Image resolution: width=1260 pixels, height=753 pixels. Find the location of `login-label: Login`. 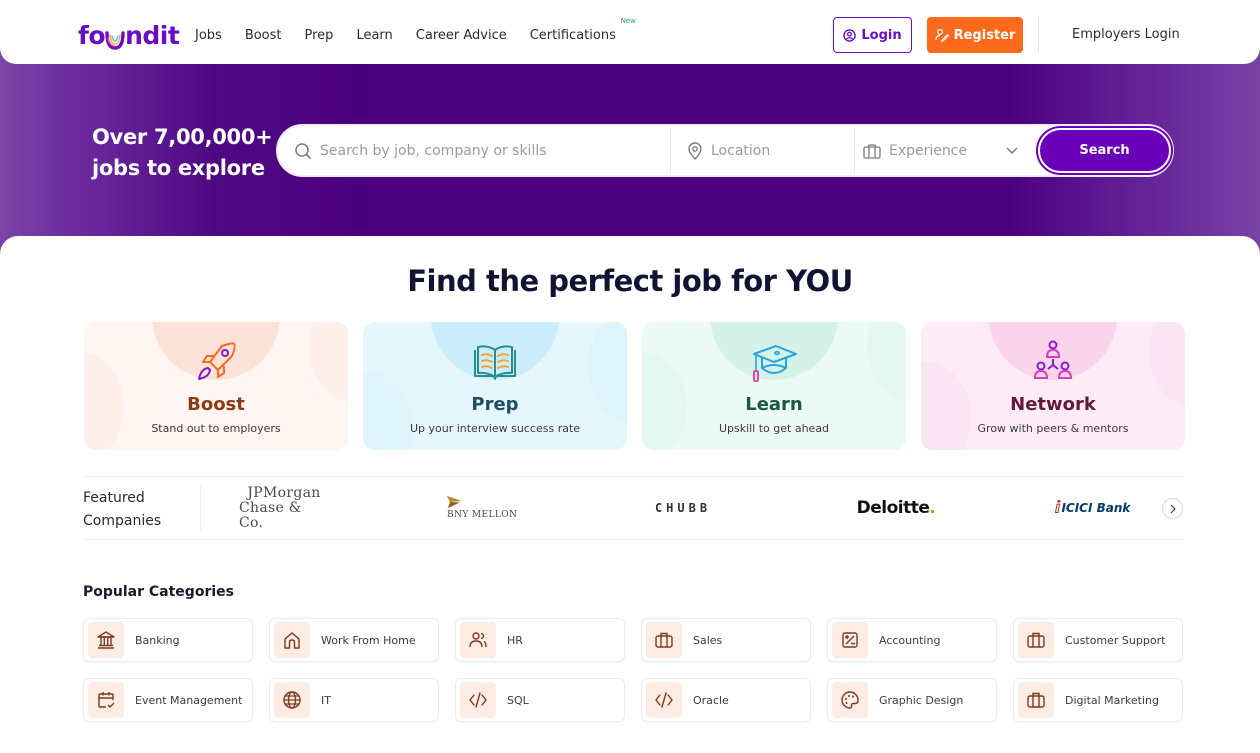

login-label: Login is located at coordinates (881, 35).